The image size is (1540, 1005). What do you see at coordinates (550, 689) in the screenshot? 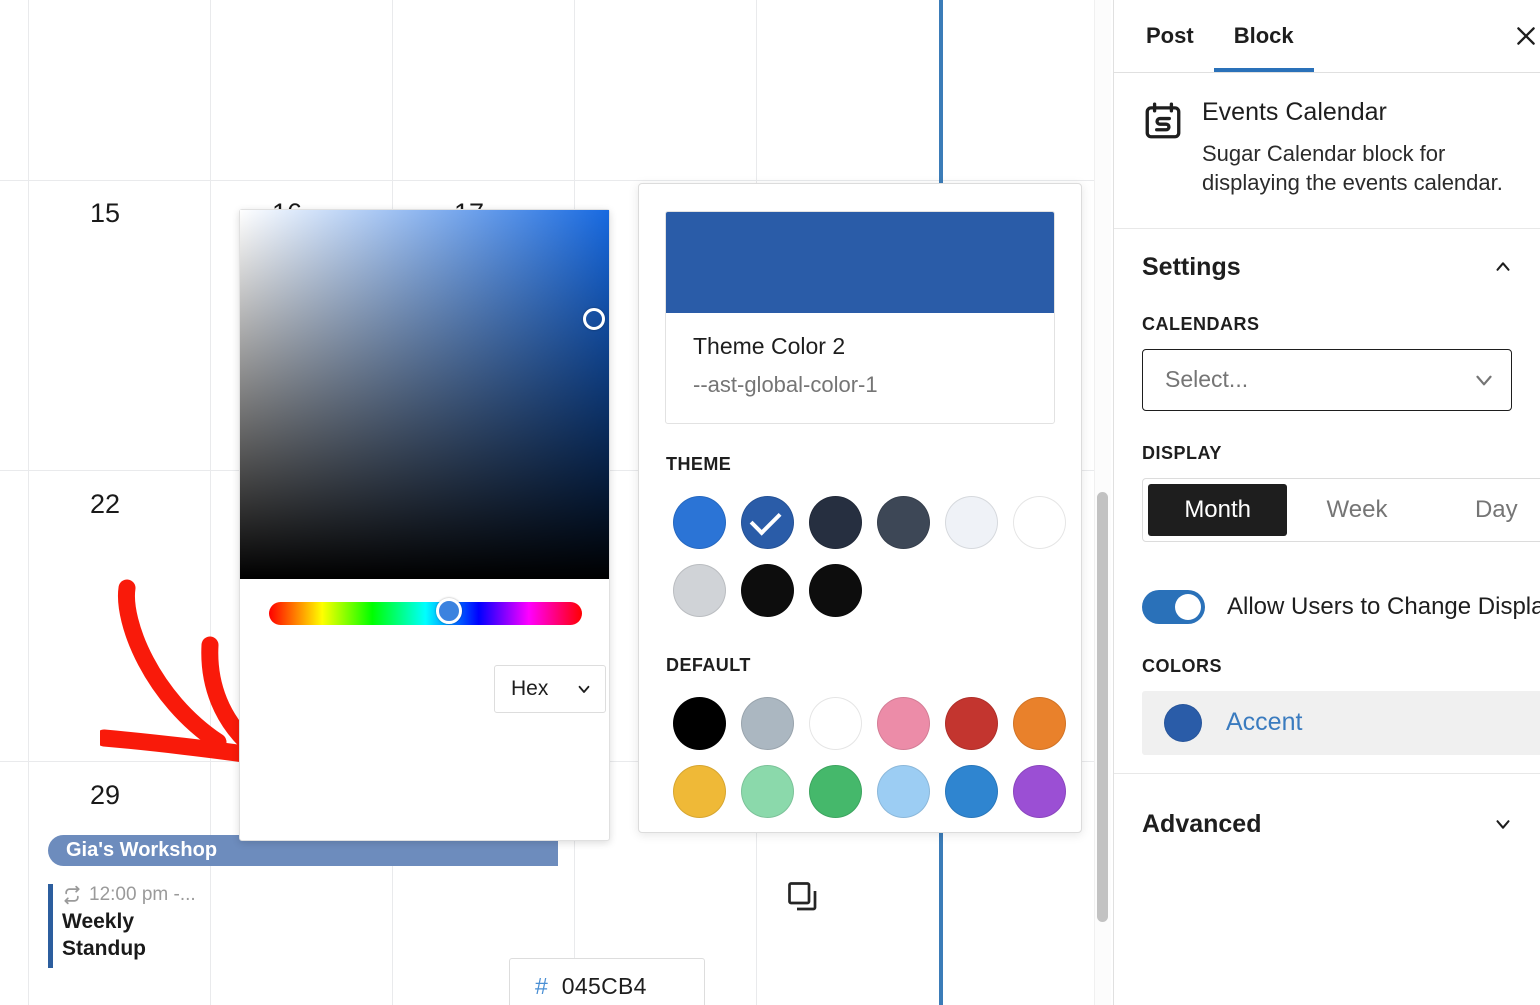
I see `color-format-select: Hex` at bounding box center [550, 689].